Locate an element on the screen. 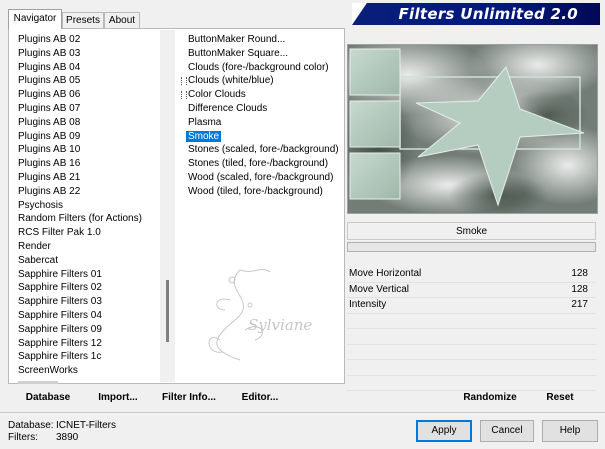 This screenshot has height=449, width=605. category-item: Psychosis is located at coordinates (88, 206).